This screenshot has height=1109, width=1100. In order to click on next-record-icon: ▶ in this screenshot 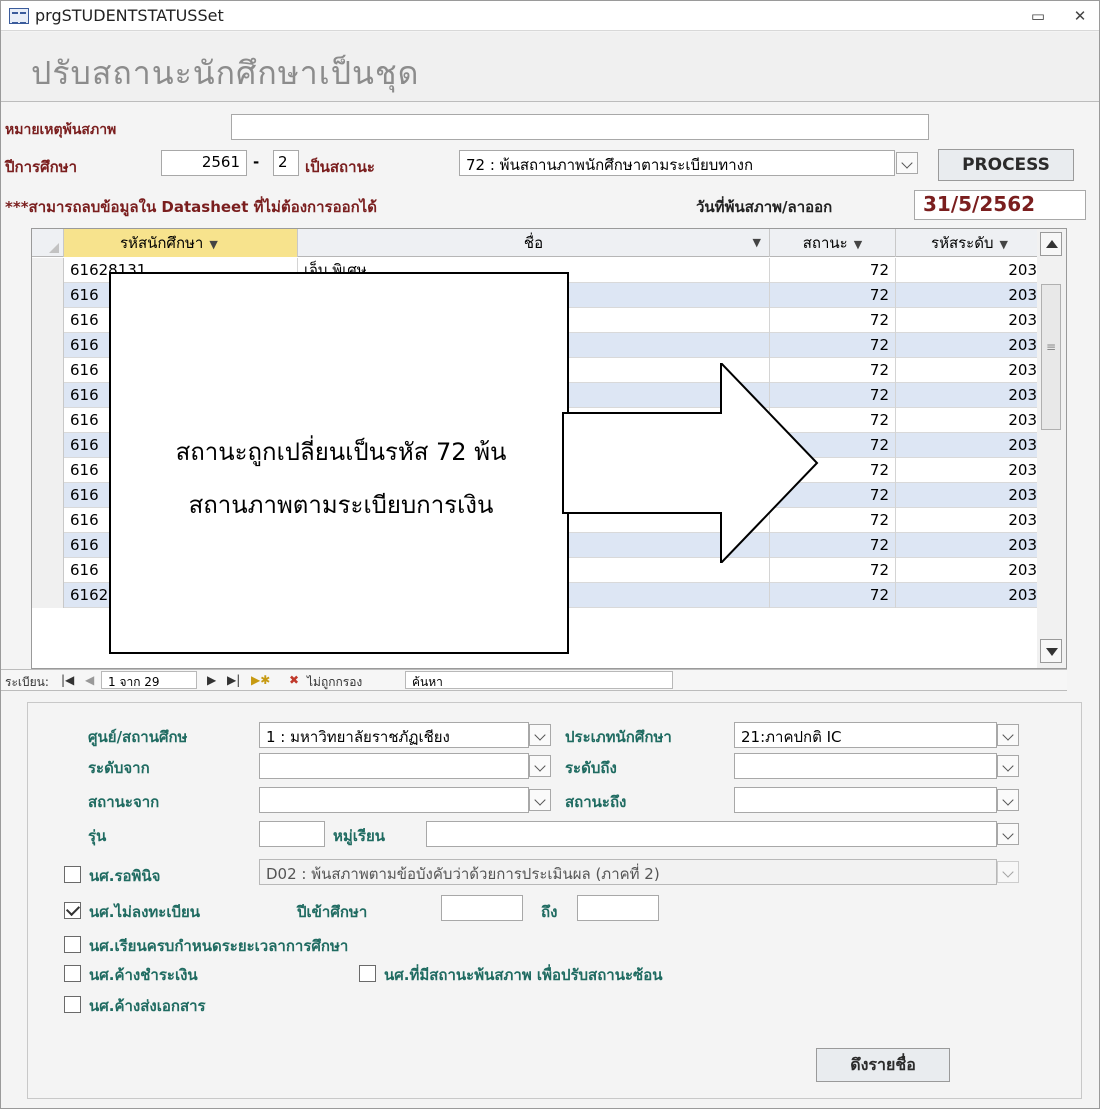, I will do `click(211, 680)`.